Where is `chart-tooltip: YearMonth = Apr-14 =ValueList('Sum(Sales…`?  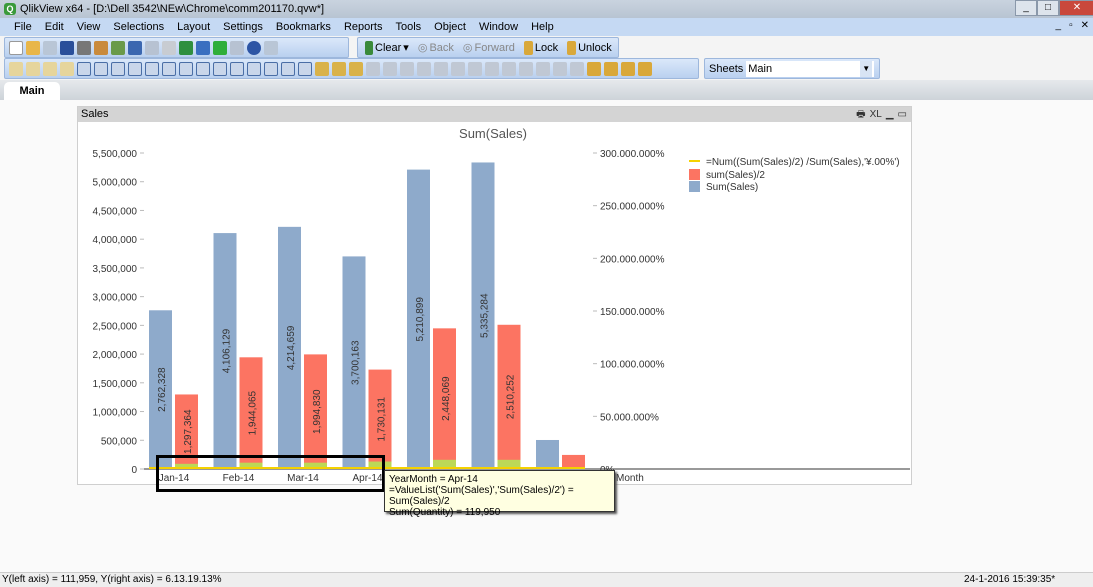 chart-tooltip: YearMonth = Apr-14 =ValueList('Sum(Sales… is located at coordinates (499, 494).